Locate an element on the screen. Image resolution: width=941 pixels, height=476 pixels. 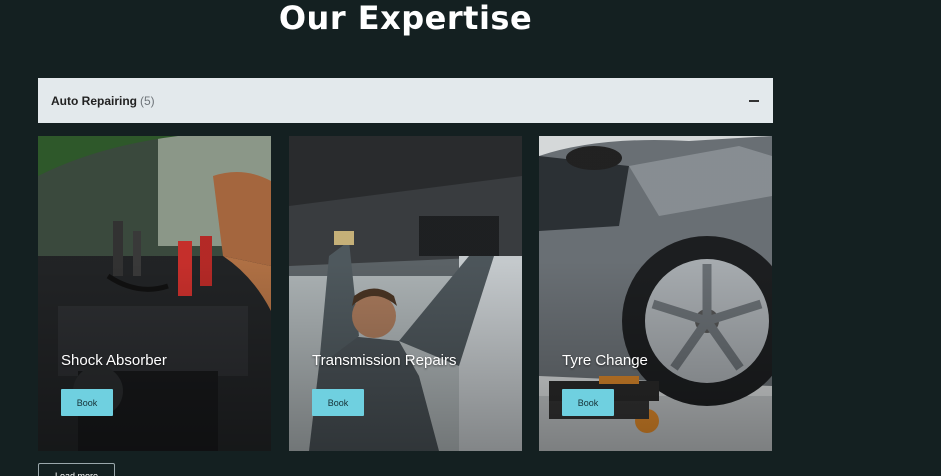
section-title: Our Expertise is located at coordinates (405, 18).